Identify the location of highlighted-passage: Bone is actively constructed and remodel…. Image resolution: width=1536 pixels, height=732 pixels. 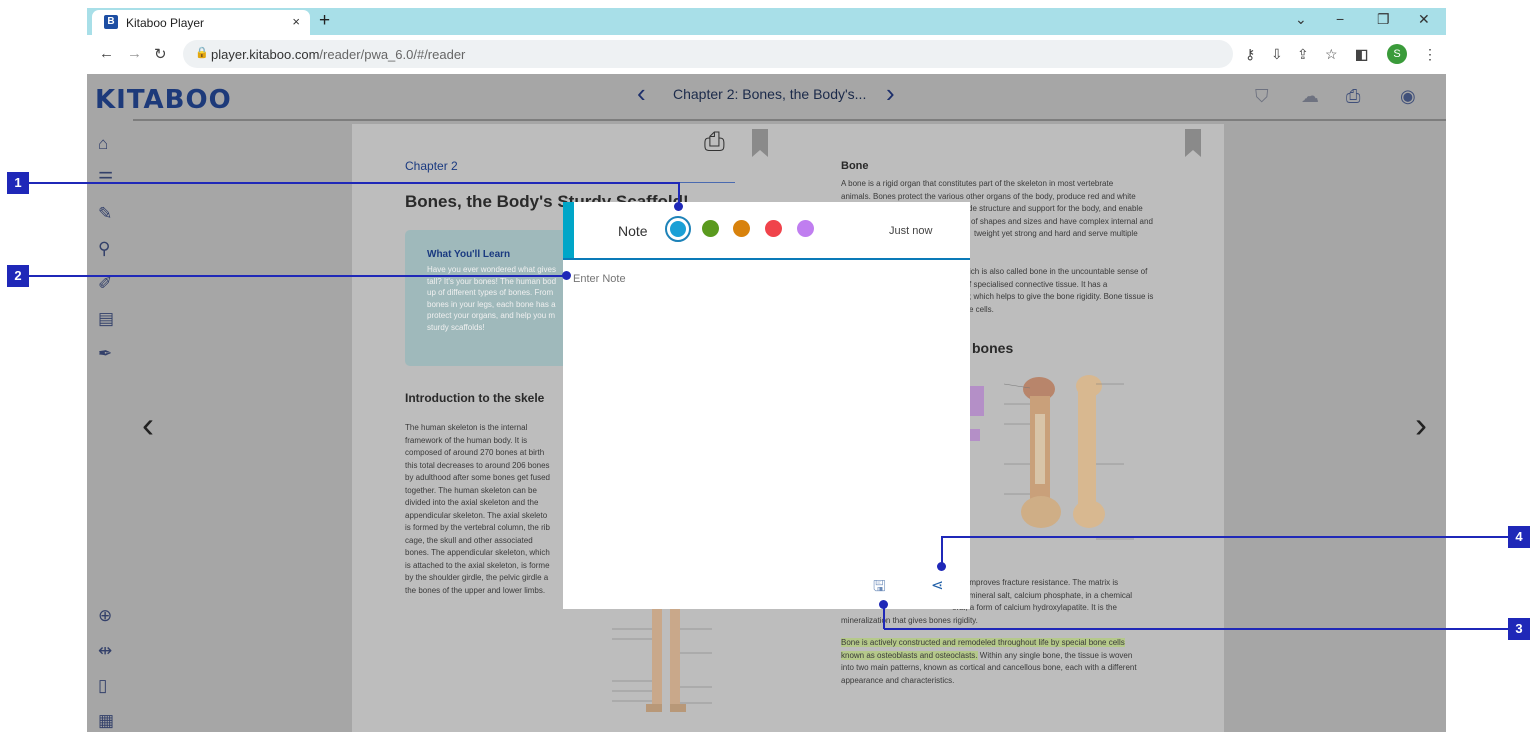
(989, 662).